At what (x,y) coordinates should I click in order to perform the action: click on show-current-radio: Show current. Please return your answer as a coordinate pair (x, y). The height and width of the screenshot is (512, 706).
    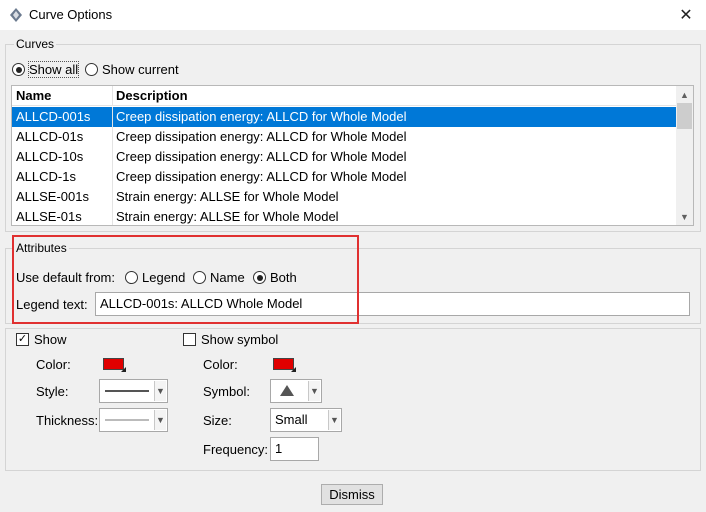
    Looking at the image, I should click on (132, 69).